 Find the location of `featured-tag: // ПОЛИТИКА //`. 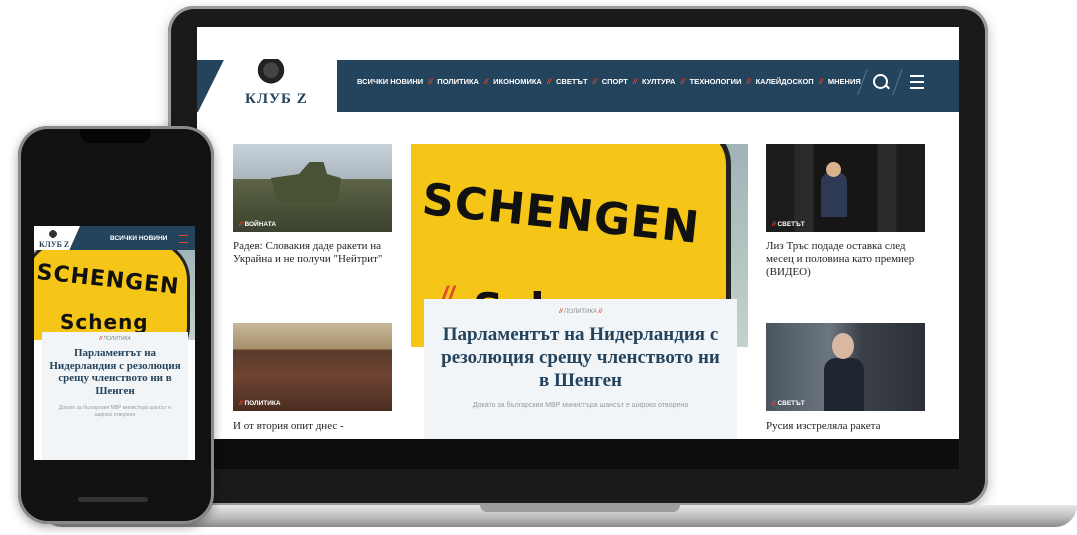

featured-tag: // ПОЛИТИКА // is located at coordinates (580, 312).